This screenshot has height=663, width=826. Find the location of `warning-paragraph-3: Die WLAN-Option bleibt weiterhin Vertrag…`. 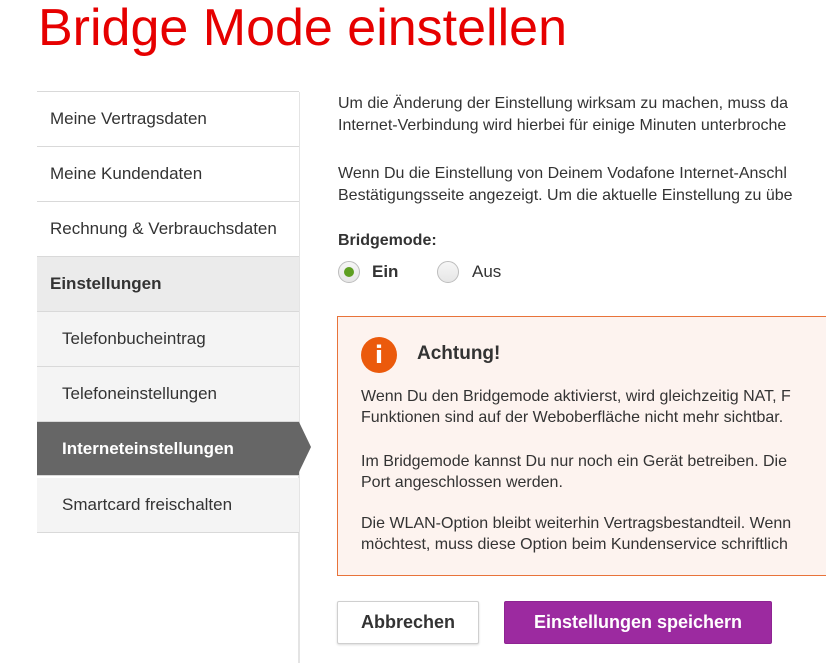

warning-paragraph-3: Die WLAN-Option bleibt weiterhin Vertrag… is located at coordinates (576, 534).